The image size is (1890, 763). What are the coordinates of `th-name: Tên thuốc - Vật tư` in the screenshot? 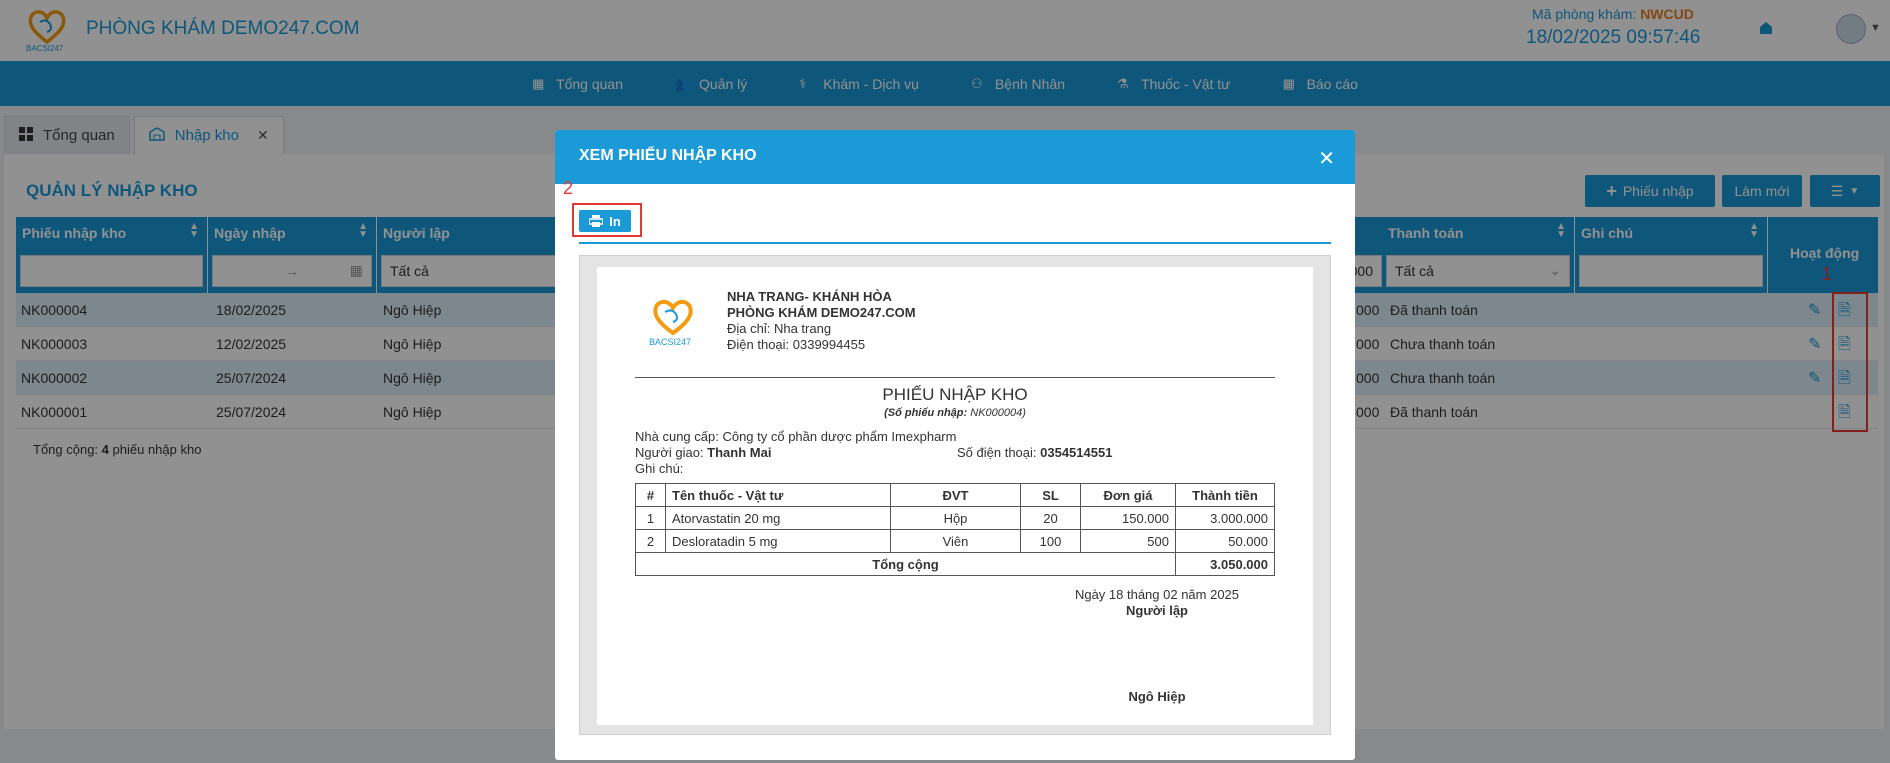 It's located at (778, 495).